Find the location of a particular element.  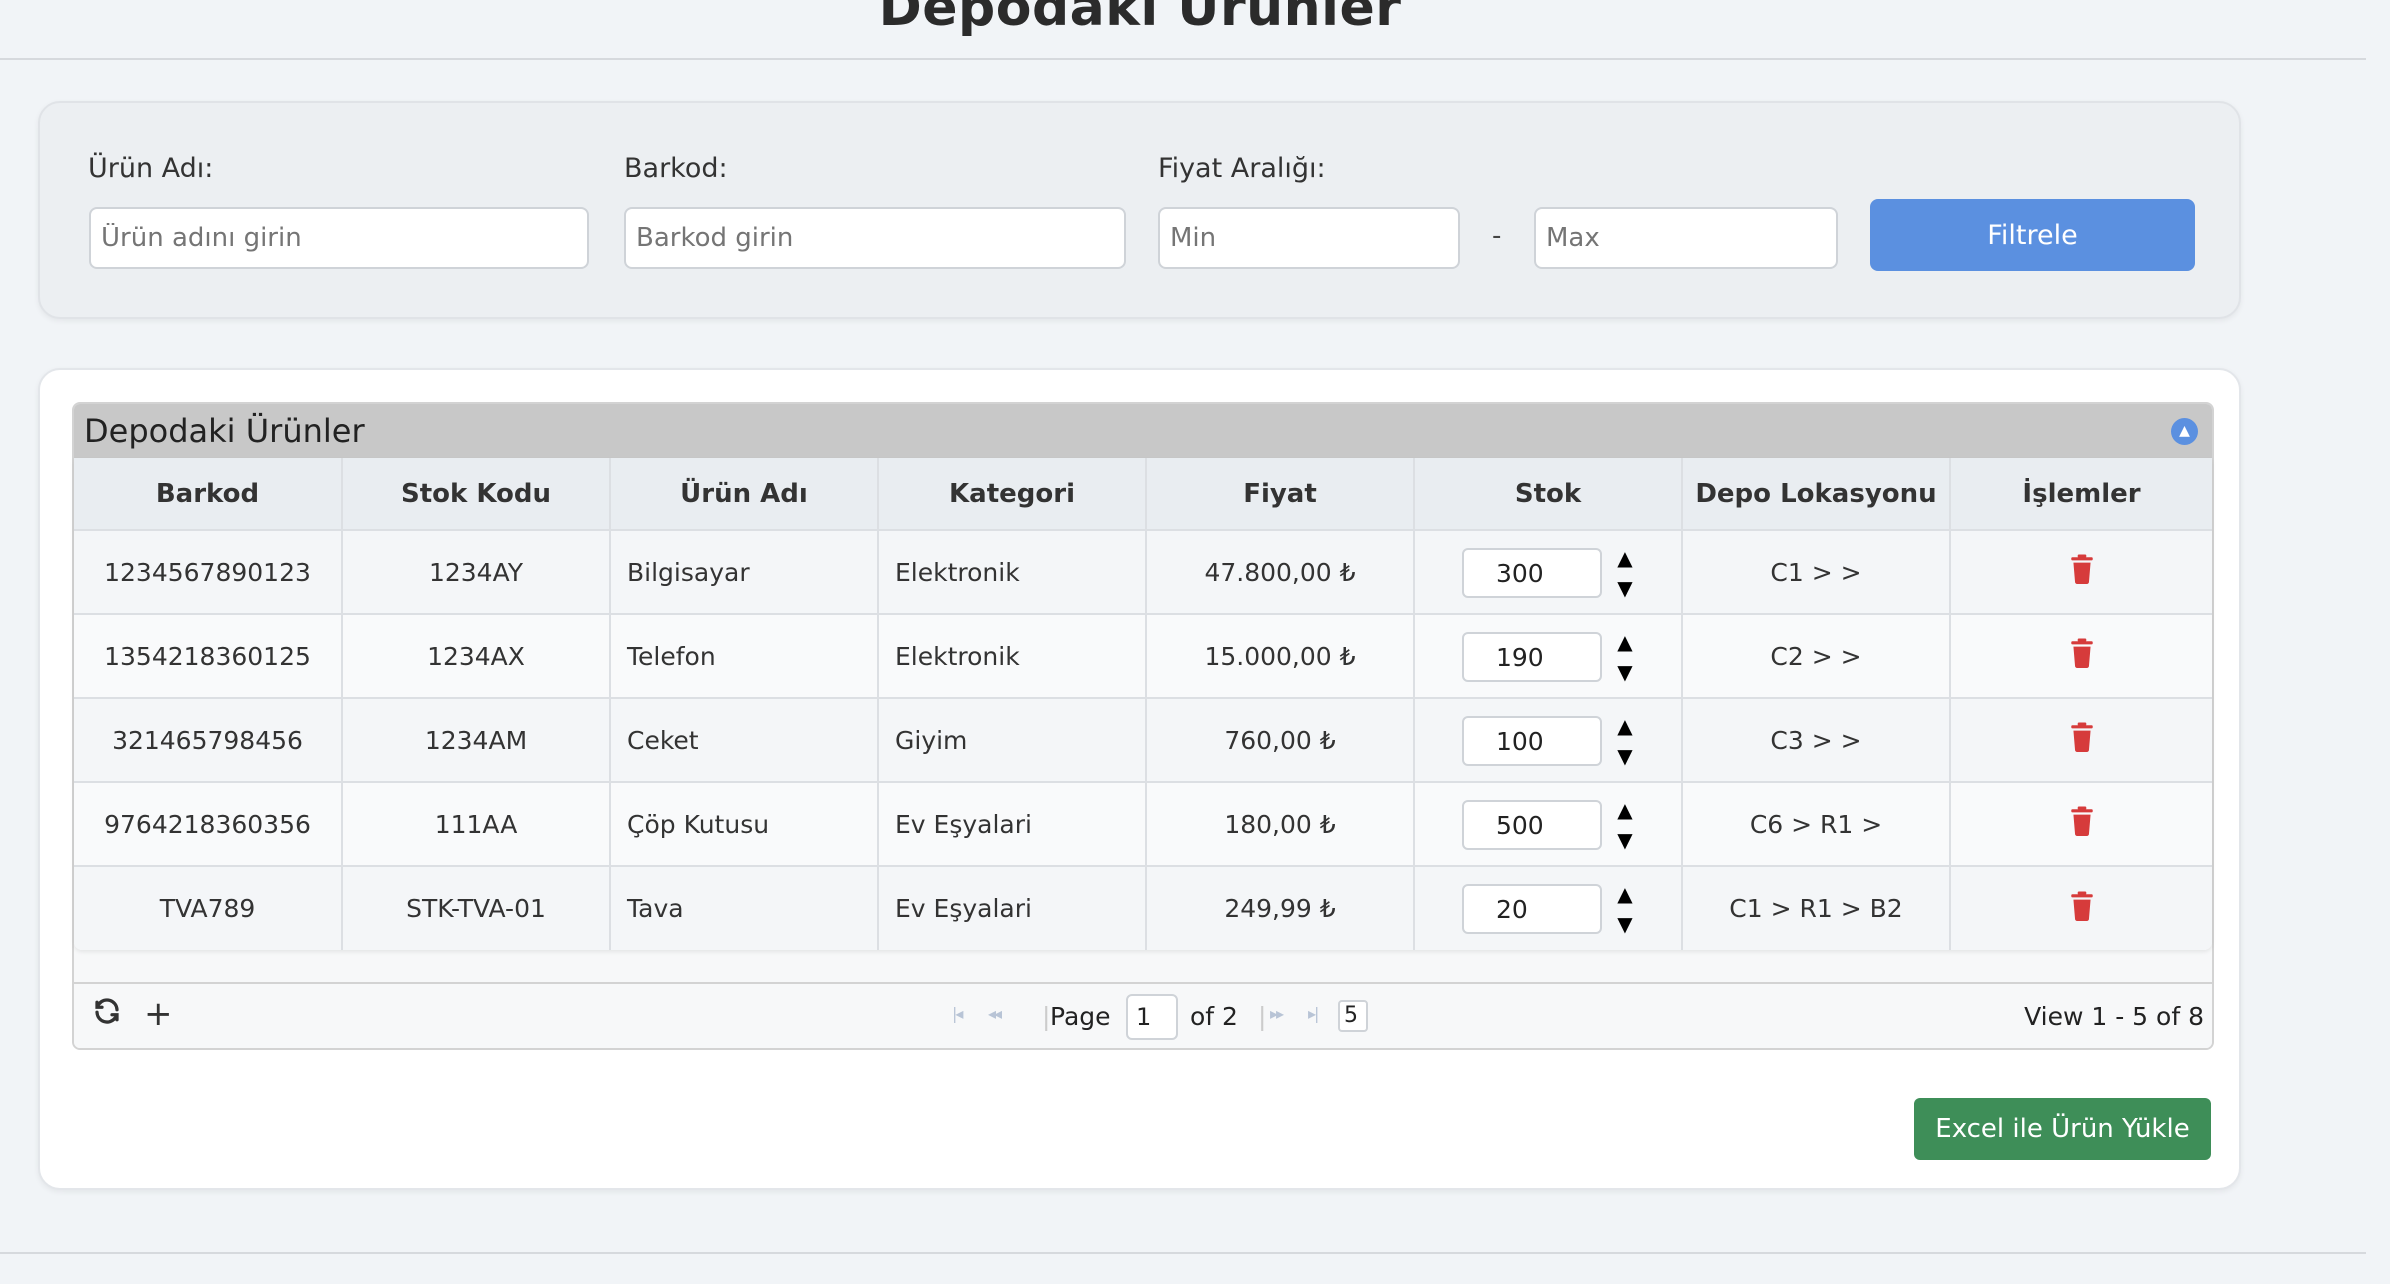

cell-barkod: 1234567890123 is located at coordinates (208, 571).